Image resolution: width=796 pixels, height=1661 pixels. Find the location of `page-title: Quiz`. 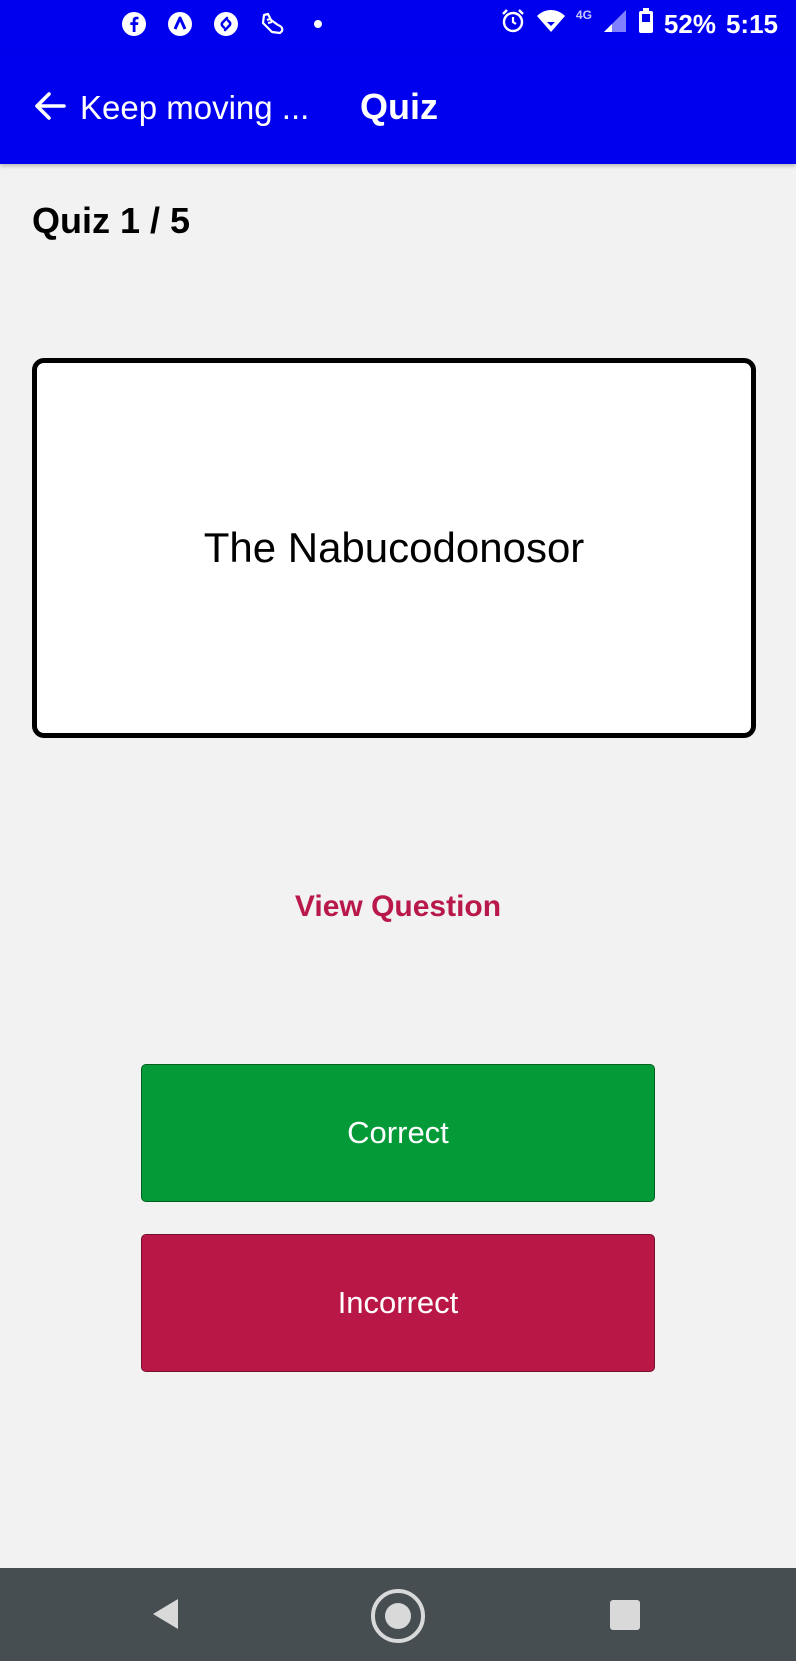

page-title: Quiz is located at coordinates (399, 106).